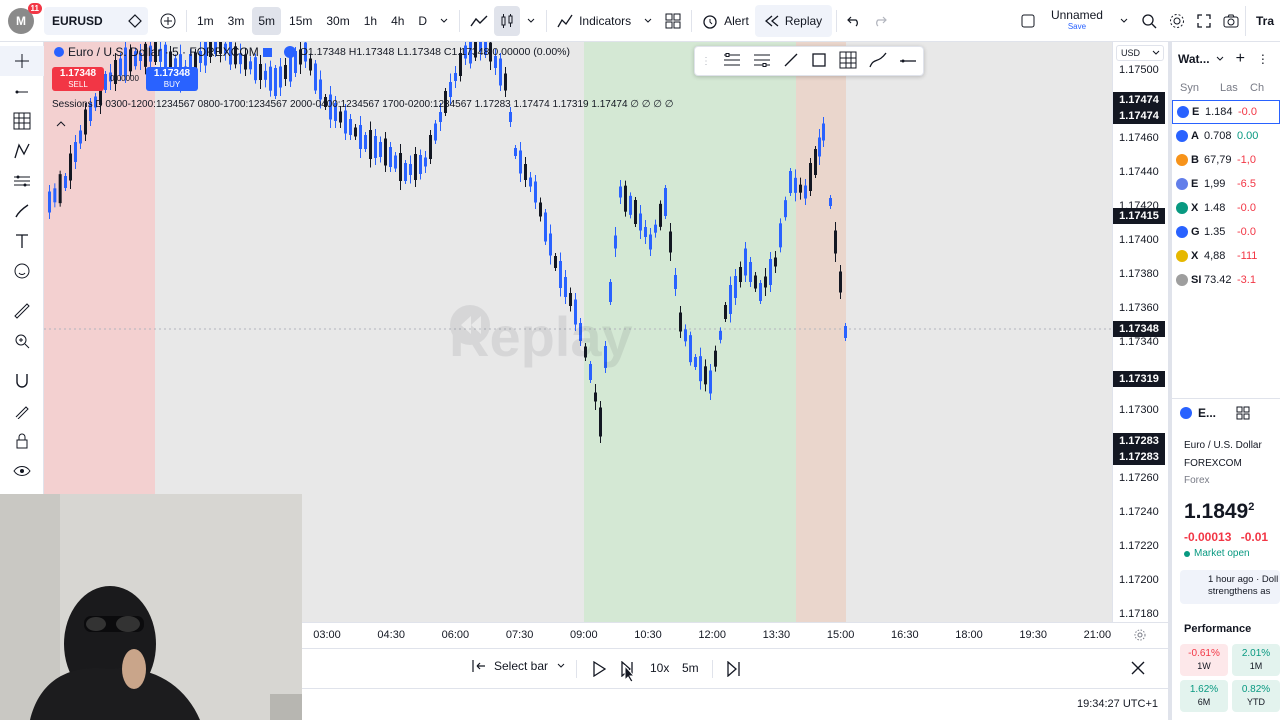  I want to click on performance-cell: 0.82% YTD, so click(1256, 696).